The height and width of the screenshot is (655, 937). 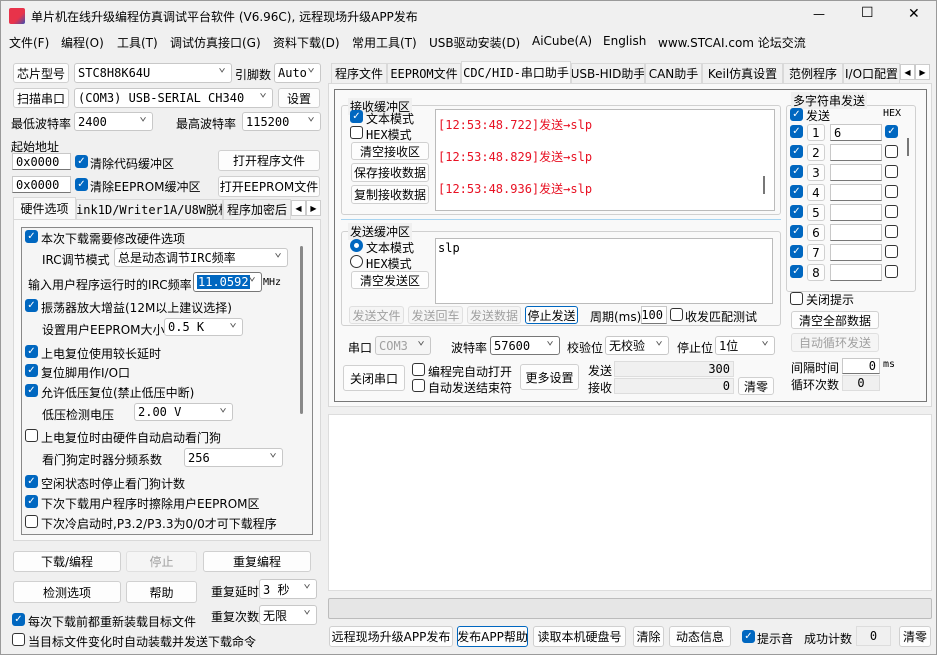 What do you see at coordinates (796, 114) in the screenshot?
I see `multi-send-all-checkbox: ✓` at bounding box center [796, 114].